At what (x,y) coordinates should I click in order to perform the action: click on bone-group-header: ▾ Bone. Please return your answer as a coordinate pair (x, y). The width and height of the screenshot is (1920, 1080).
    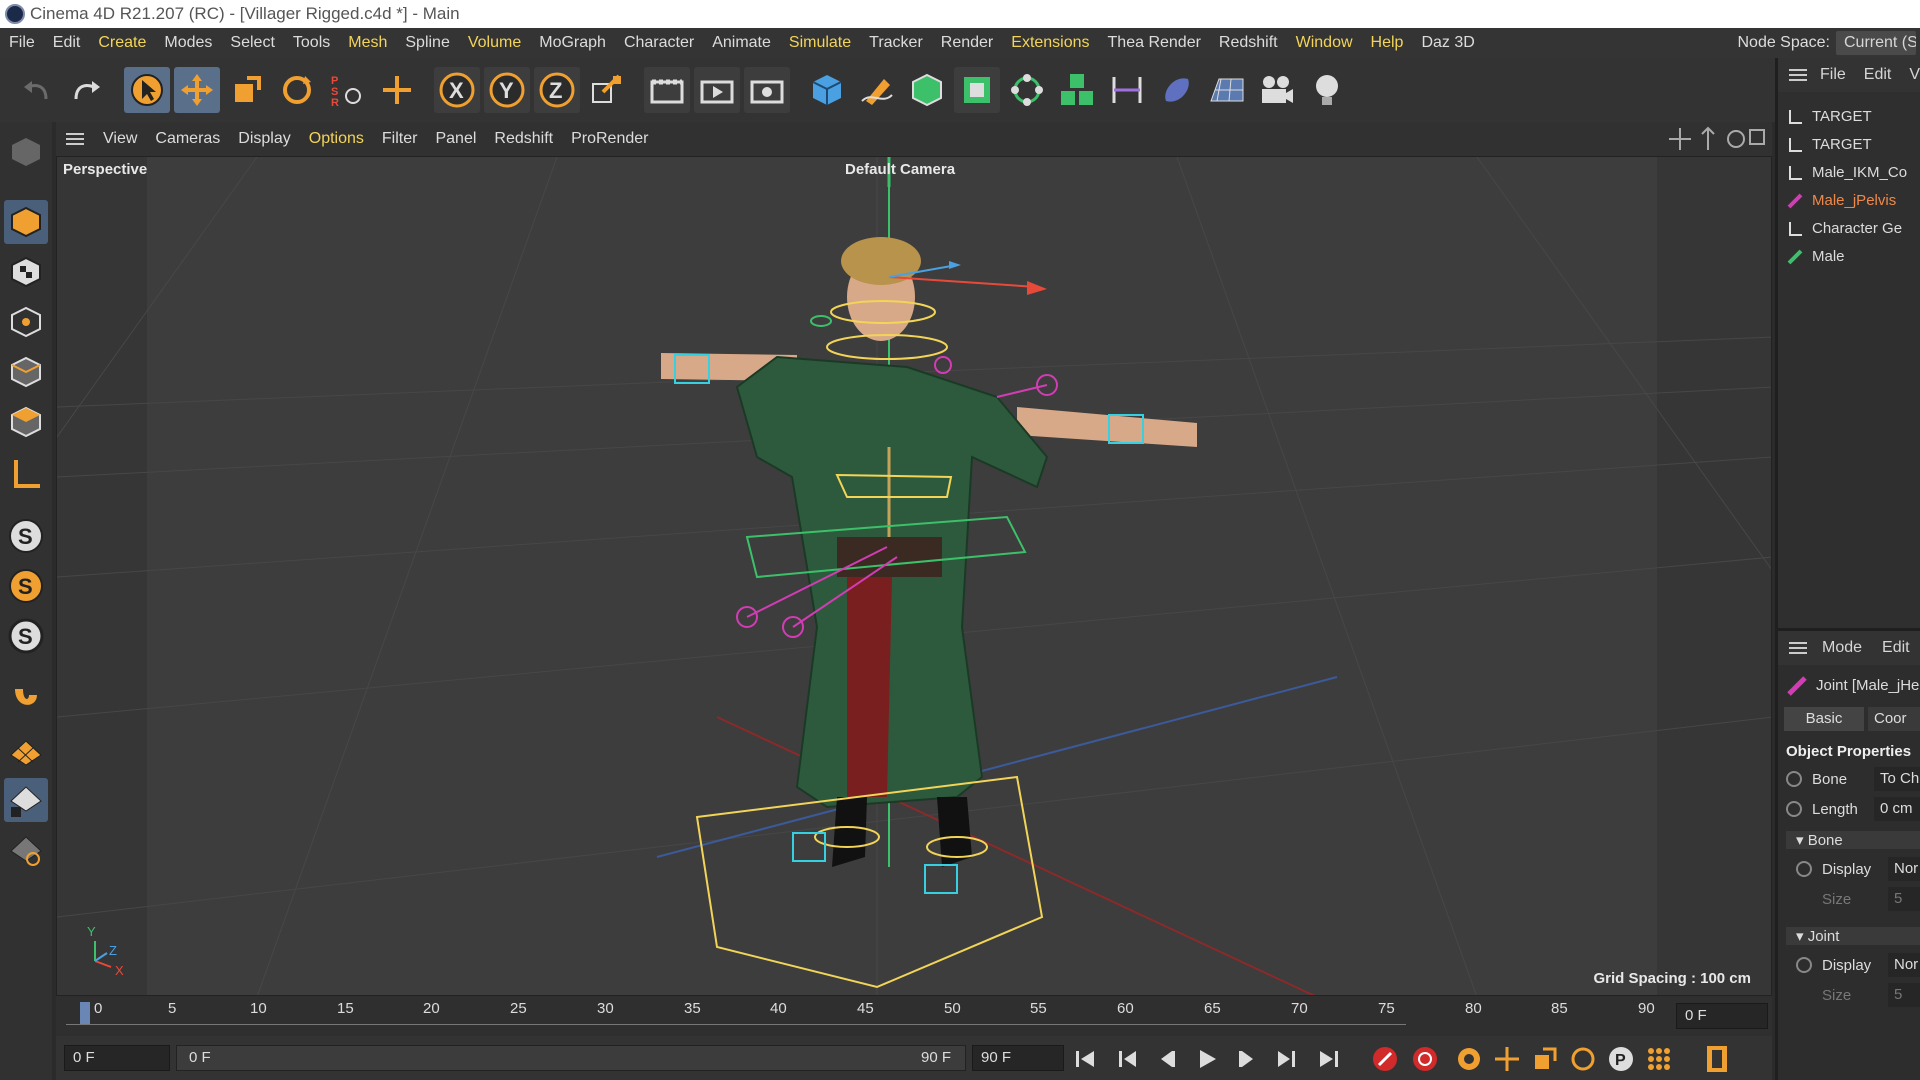
    Looking at the image, I should click on (1853, 840).